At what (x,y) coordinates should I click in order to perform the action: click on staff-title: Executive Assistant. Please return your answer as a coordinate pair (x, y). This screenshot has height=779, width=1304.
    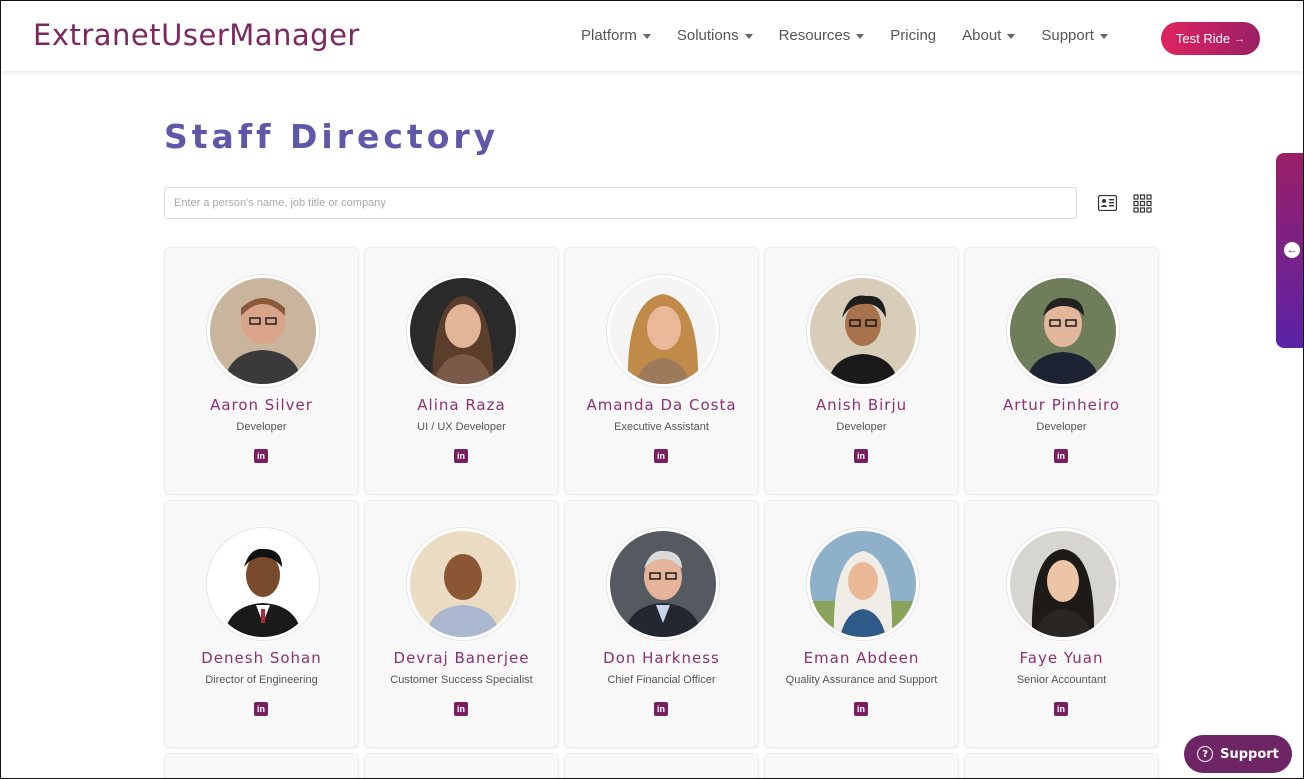
    Looking at the image, I should click on (661, 427).